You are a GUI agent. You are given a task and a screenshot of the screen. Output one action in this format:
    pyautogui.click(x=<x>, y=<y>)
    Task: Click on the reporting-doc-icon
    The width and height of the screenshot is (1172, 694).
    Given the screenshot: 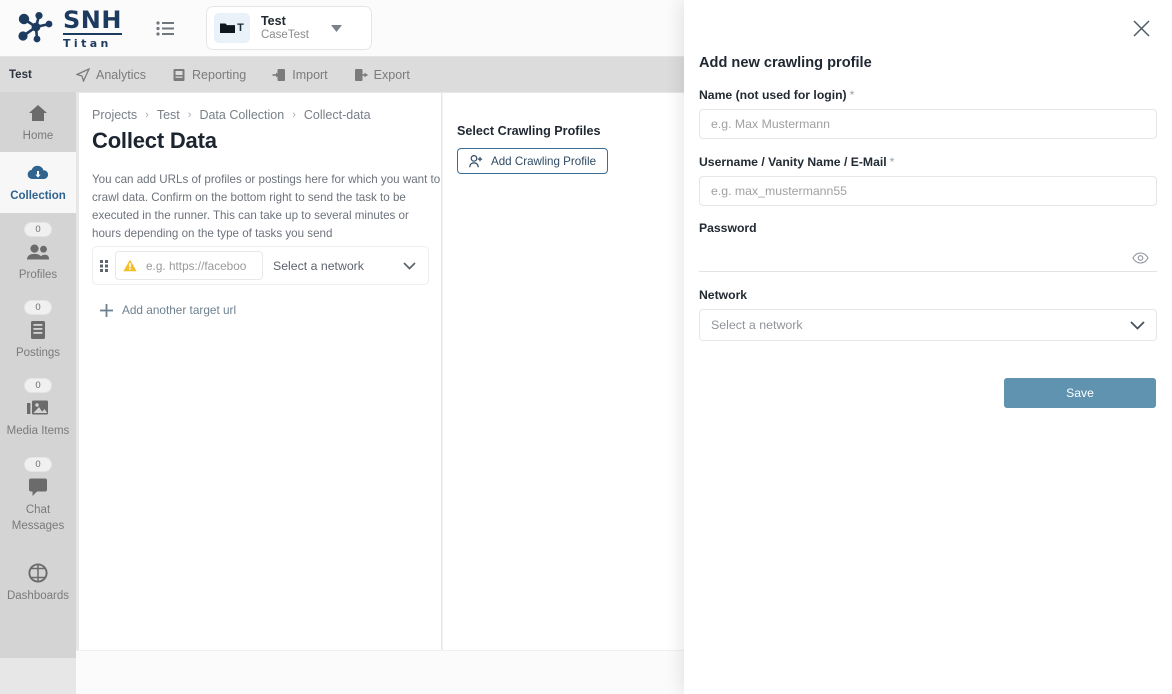 What is the action you would take?
    pyautogui.click(x=179, y=74)
    